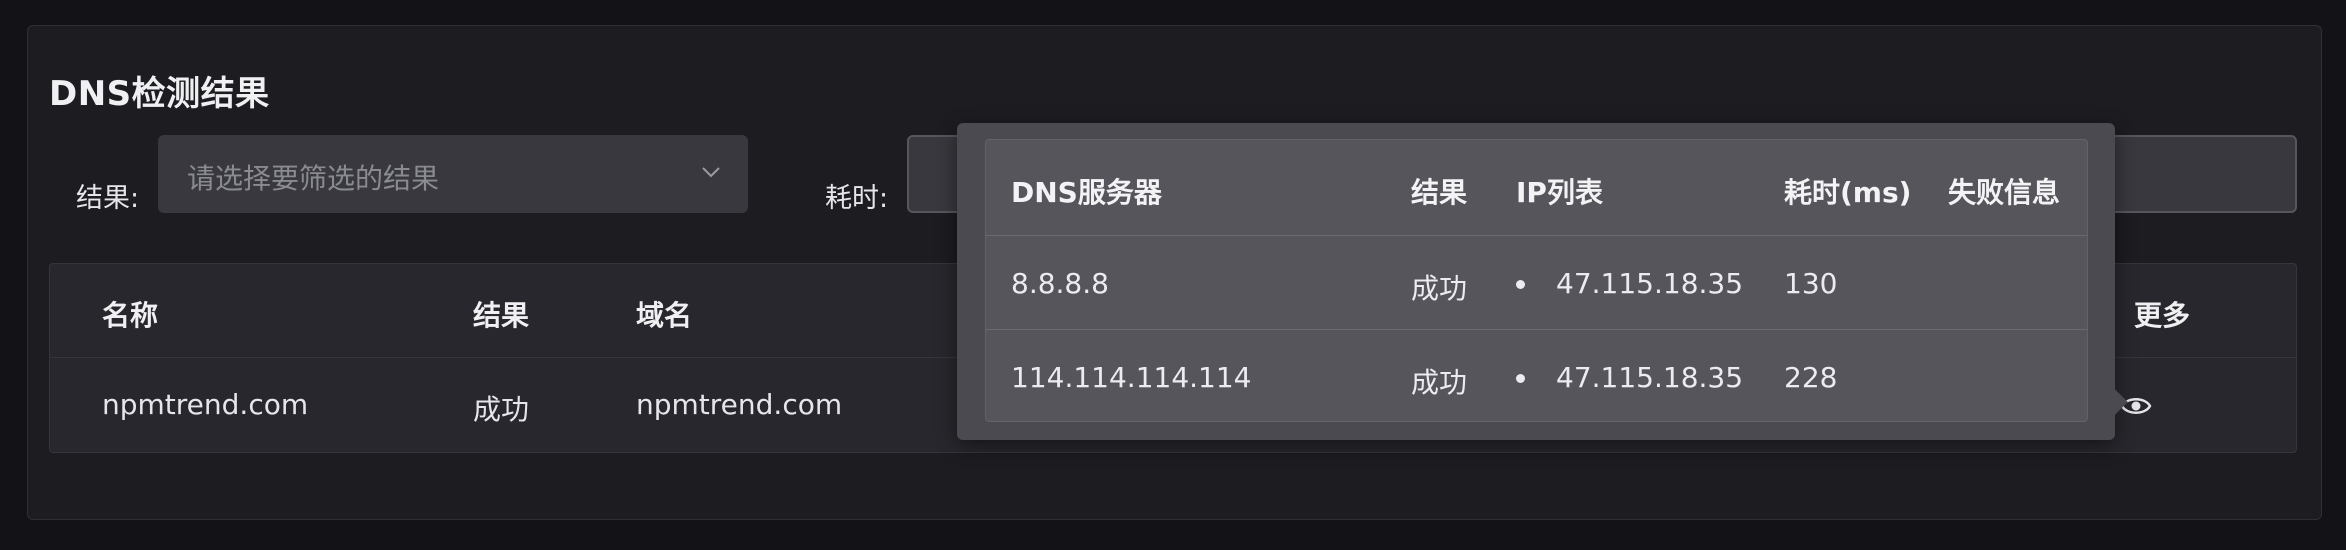  I want to click on header-name: 名称, so click(130, 315).